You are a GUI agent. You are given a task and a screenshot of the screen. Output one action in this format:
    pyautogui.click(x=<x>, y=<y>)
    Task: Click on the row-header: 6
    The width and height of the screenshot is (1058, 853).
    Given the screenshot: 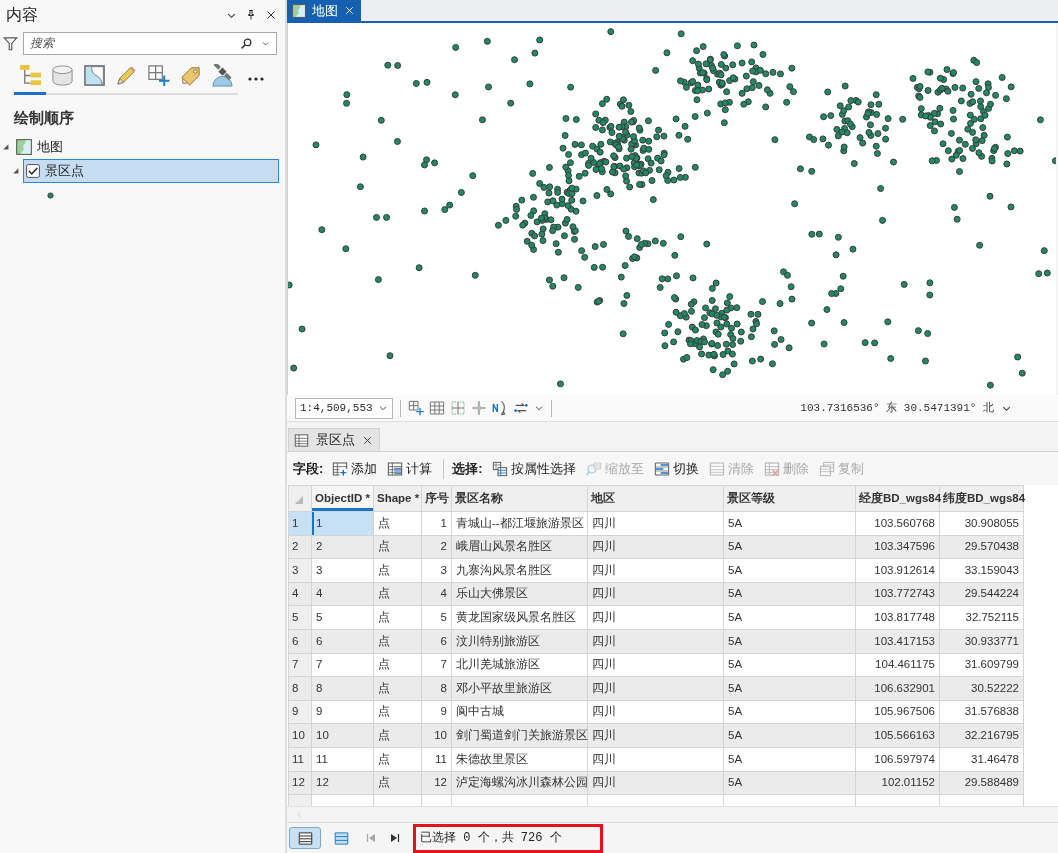 What is the action you would take?
    pyautogui.click(x=300, y=641)
    